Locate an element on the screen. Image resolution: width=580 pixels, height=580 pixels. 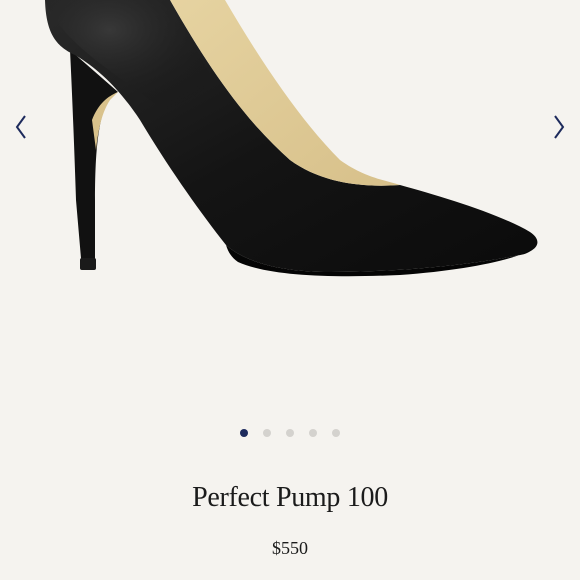
previous-image-button is located at coordinates (21, 127).